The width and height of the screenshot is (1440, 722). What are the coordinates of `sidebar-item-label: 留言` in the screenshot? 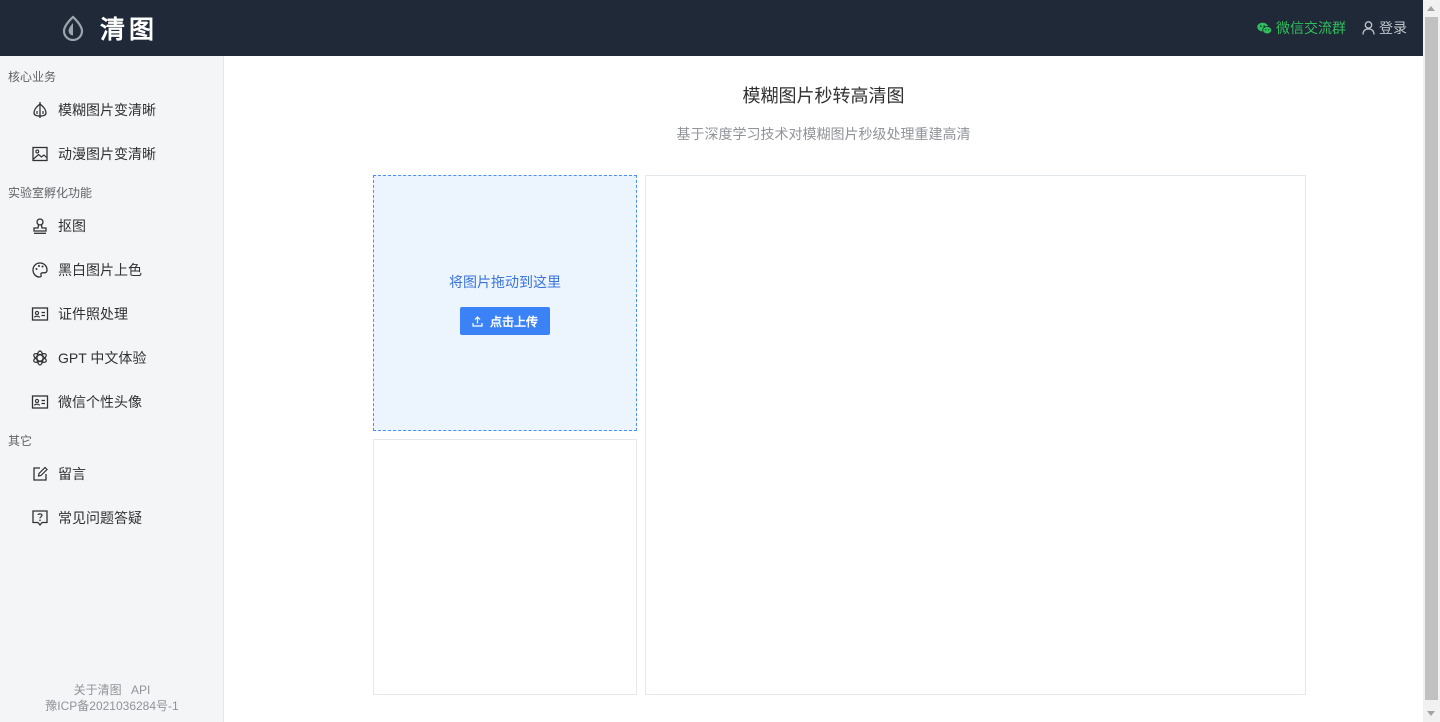 It's located at (72, 474).